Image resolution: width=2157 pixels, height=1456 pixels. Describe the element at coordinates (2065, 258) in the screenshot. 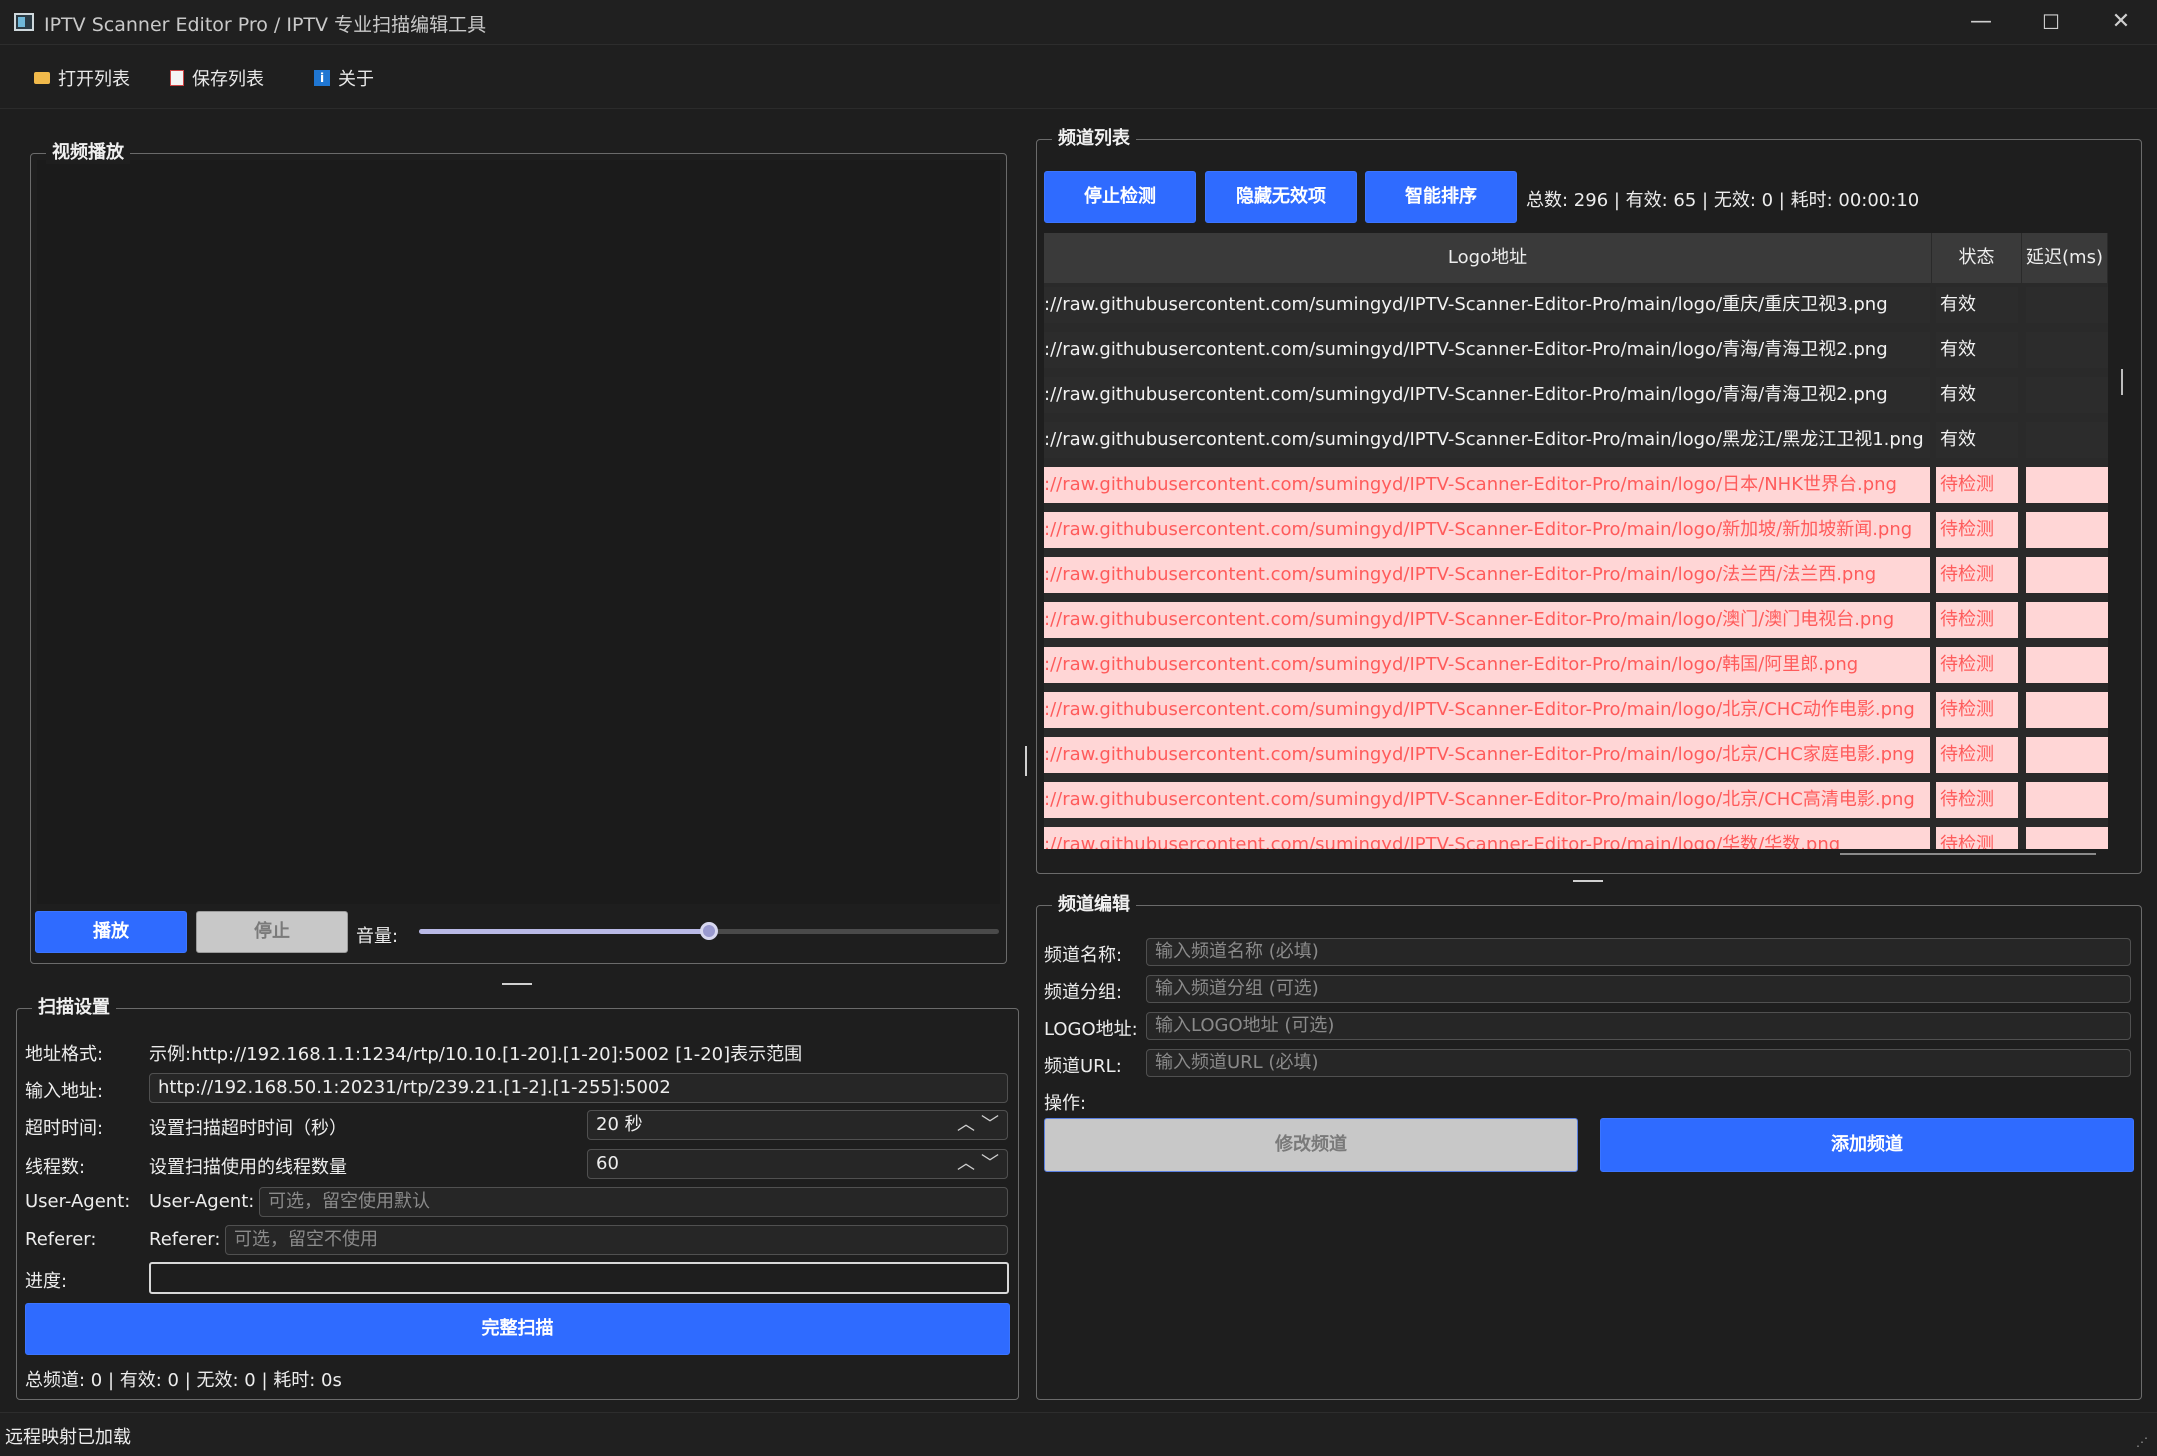

I see `column-header-latency: 延迟(ms)` at that location.